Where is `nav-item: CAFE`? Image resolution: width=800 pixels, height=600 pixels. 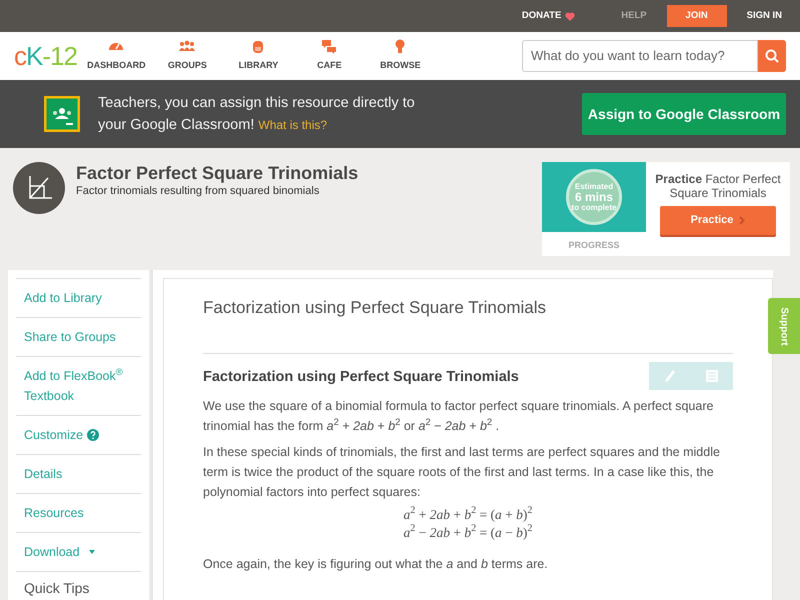 nav-item: CAFE is located at coordinates (329, 56).